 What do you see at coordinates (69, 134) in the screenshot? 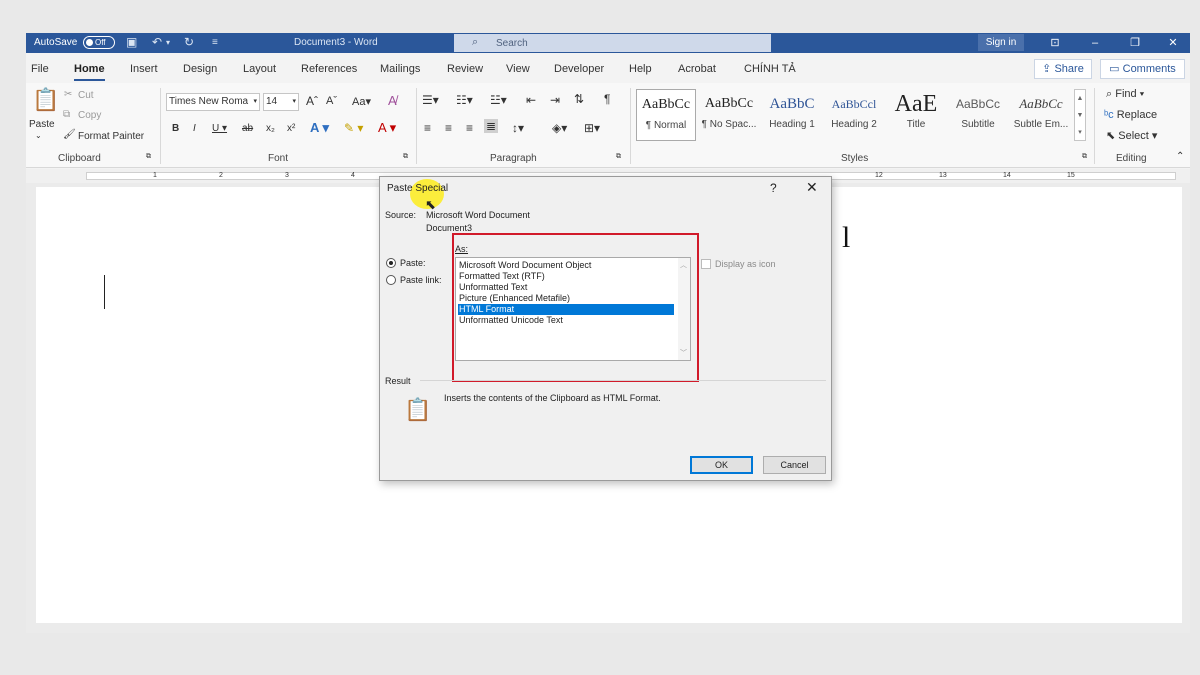
I see `format-painter-icon: 🖌` at bounding box center [69, 134].